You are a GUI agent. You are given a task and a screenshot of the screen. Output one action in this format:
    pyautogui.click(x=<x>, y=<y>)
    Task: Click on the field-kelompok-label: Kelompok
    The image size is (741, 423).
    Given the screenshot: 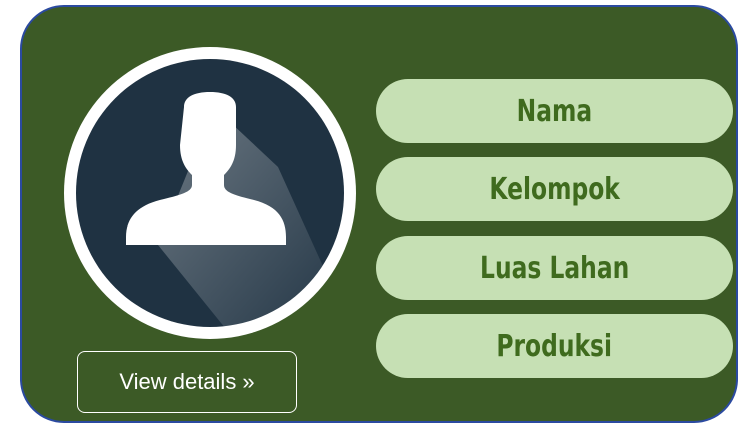 What is the action you would take?
    pyautogui.click(x=554, y=189)
    